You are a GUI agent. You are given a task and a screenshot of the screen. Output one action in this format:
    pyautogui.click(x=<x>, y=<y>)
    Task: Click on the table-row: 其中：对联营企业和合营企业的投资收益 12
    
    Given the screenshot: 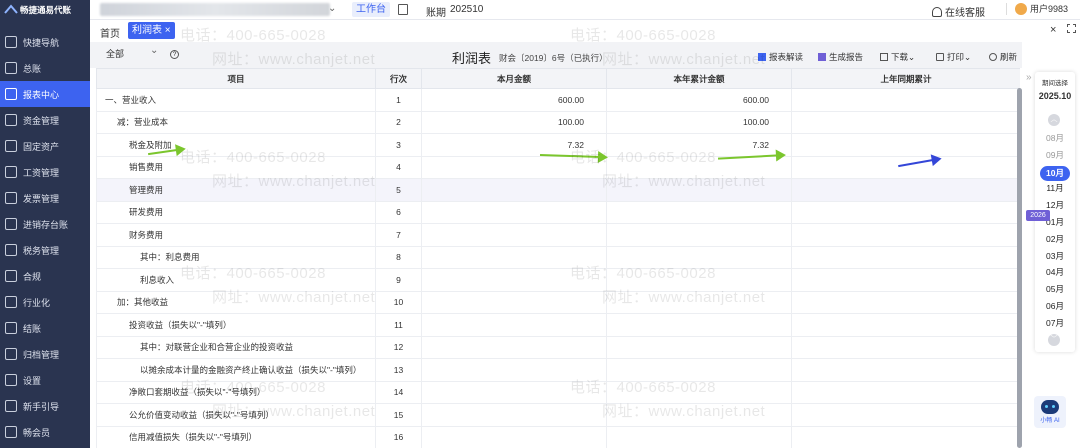 What is the action you would take?
    pyautogui.click(x=558, y=347)
    